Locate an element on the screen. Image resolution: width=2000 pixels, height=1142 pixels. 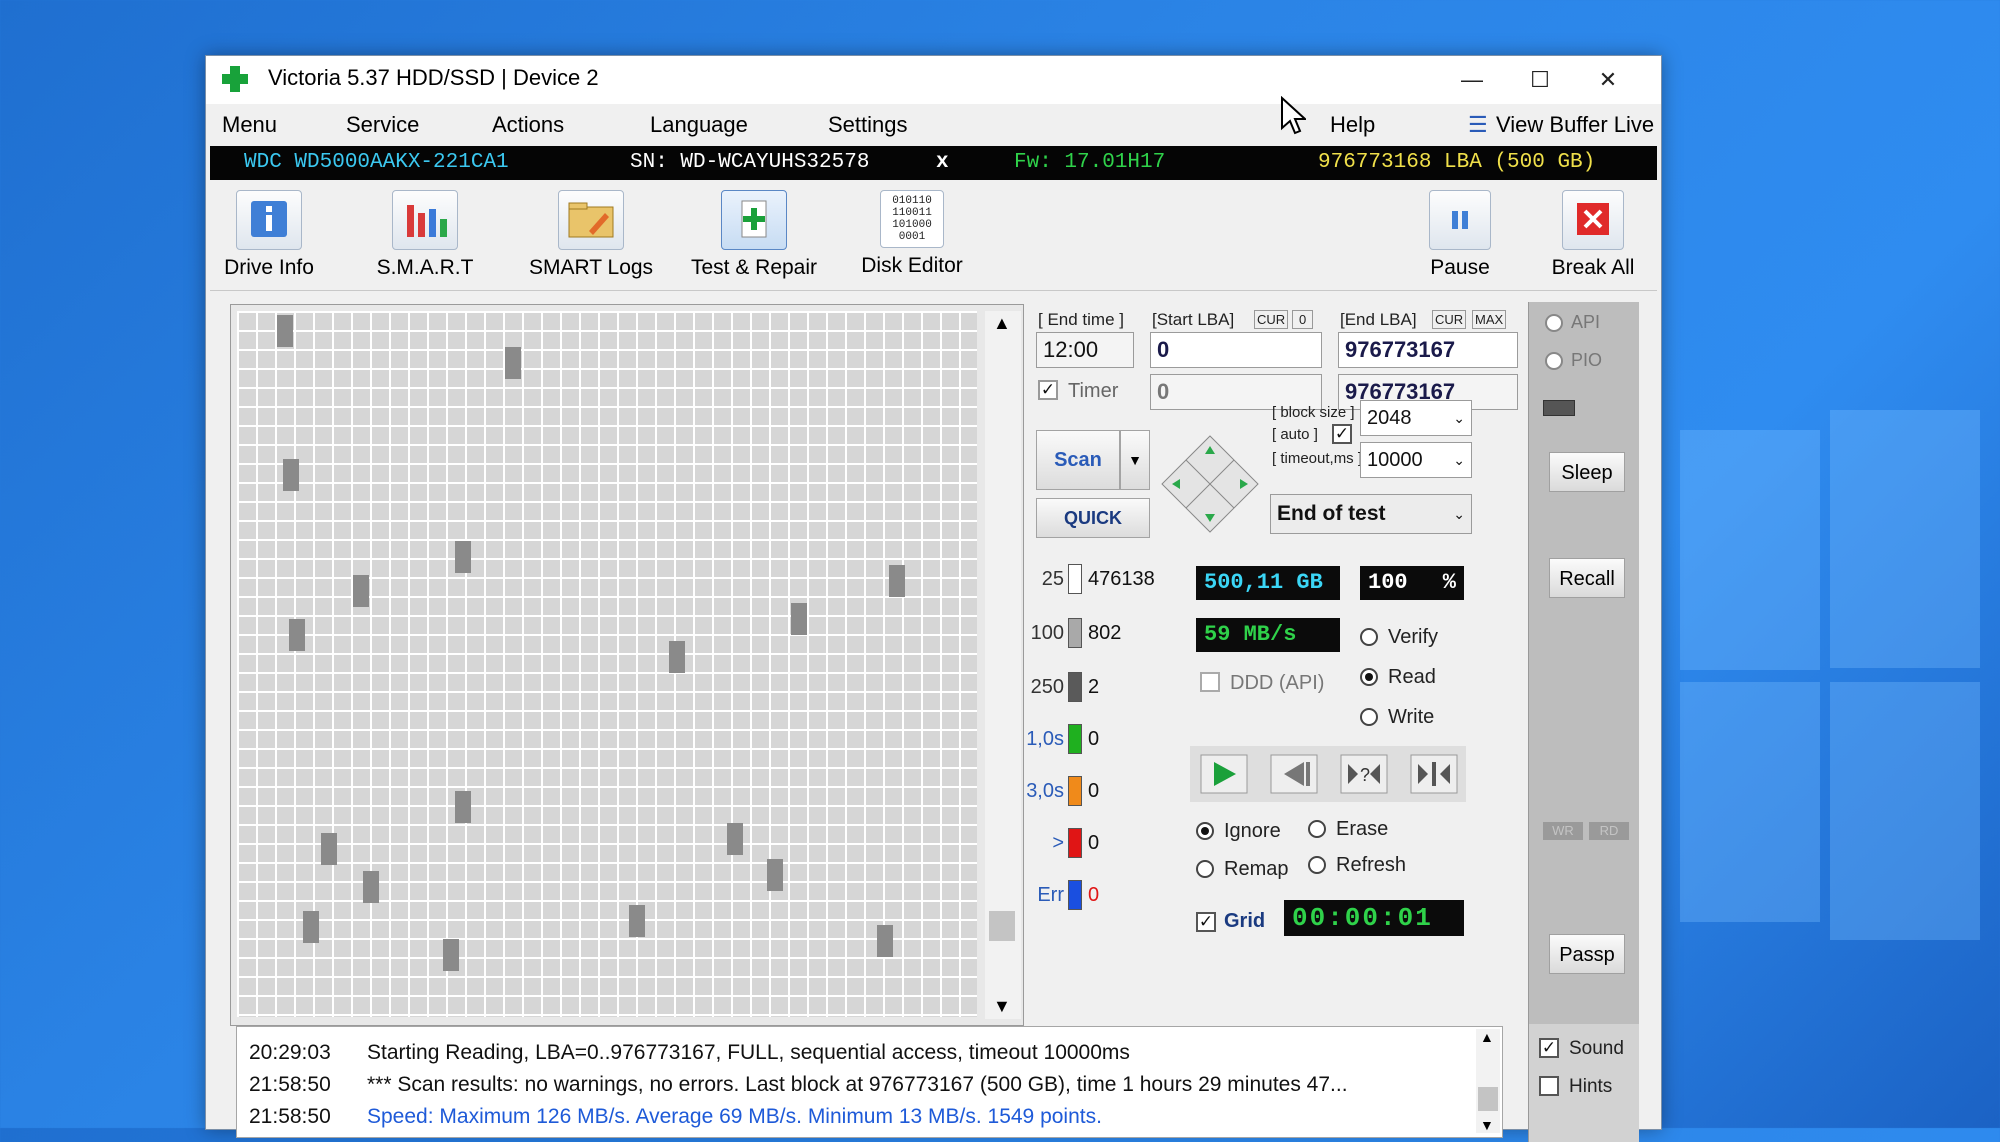
verify-radio is located at coordinates (1369, 637).